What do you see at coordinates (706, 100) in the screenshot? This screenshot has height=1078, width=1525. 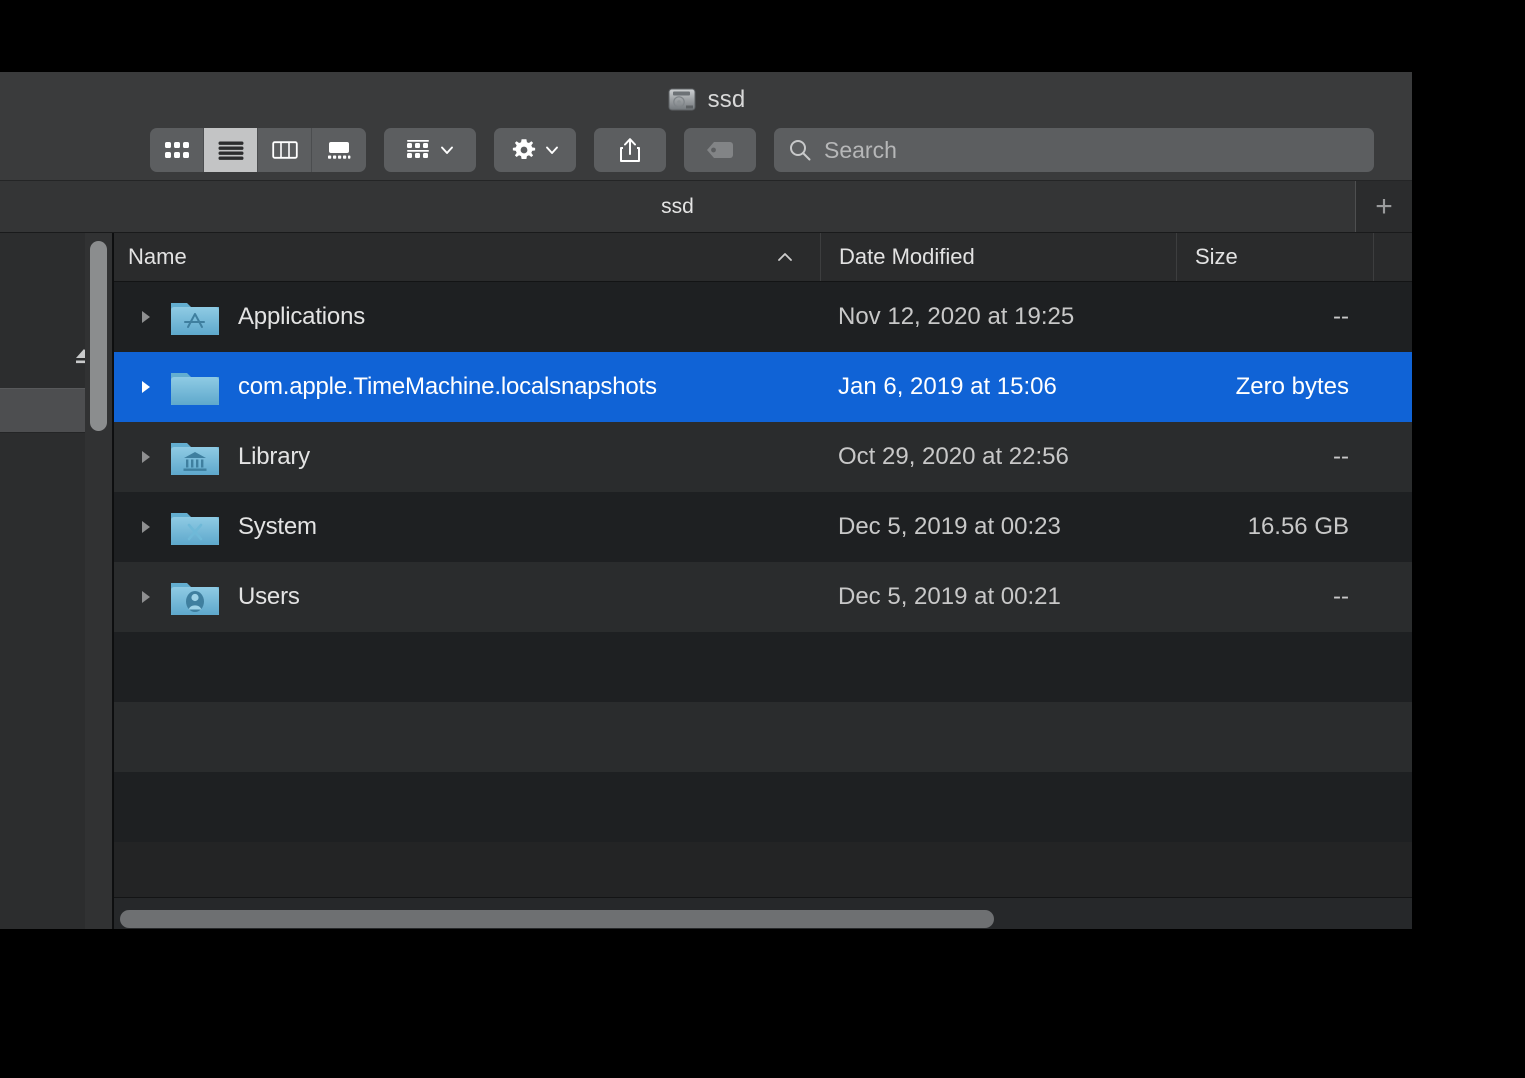 I see `window-title-area: ssd` at bounding box center [706, 100].